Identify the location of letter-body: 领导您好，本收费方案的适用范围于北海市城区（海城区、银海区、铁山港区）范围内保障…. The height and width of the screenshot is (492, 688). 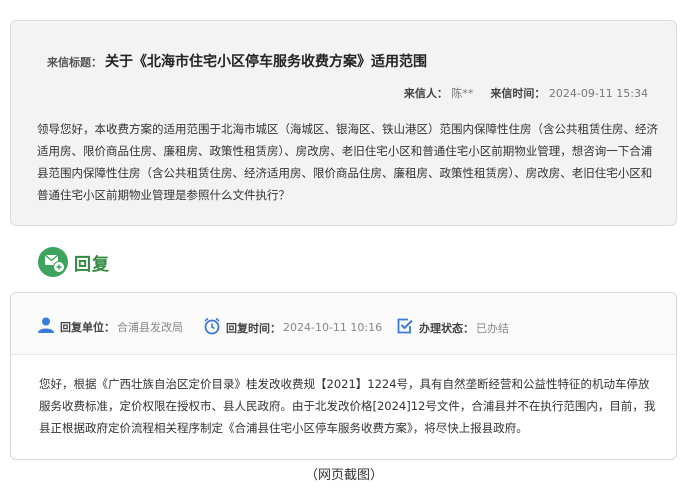
(347, 162).